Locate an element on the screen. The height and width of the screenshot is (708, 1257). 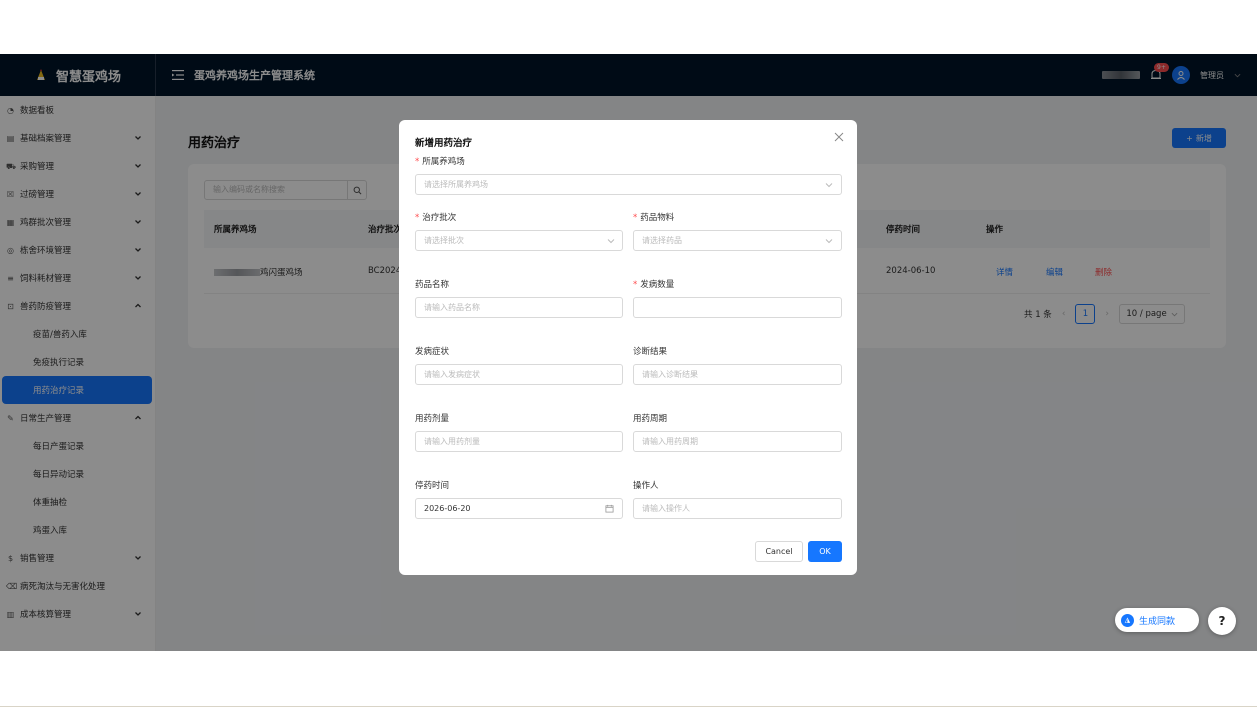
symptom-input: 请输入发病症状 is located at coordinates (519, 374).